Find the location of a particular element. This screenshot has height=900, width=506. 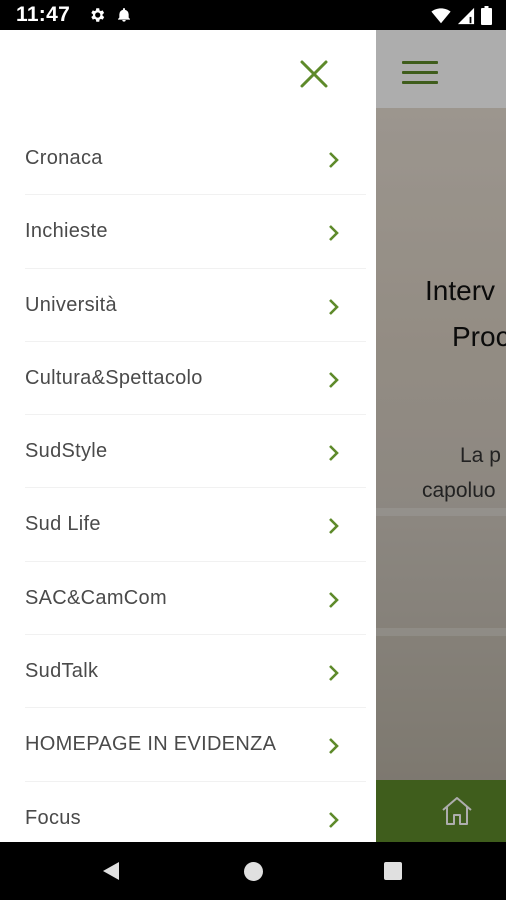

menu-item-label: Cultura&Spettacolo is located at coordinates (114, 377).